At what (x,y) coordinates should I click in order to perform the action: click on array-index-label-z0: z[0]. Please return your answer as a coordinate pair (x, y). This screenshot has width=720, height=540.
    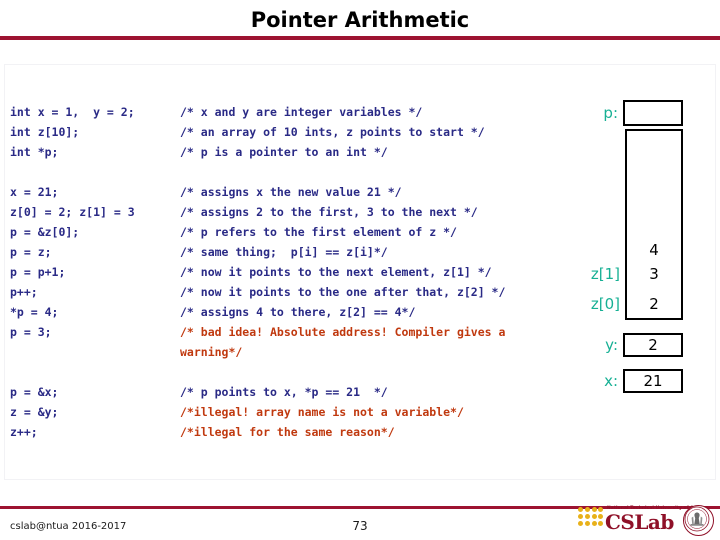
    Looking at the image, I should click on (605, 304).